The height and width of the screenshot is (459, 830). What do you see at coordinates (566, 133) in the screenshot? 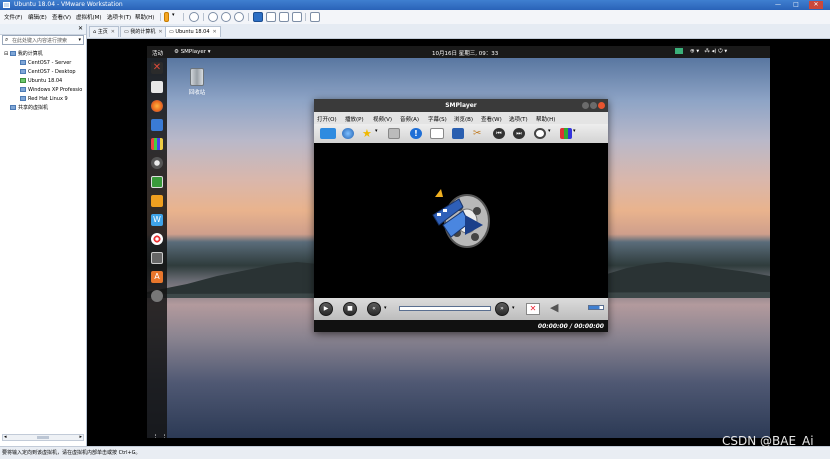
I see `skins-icon` at bounding box center [566, 133].